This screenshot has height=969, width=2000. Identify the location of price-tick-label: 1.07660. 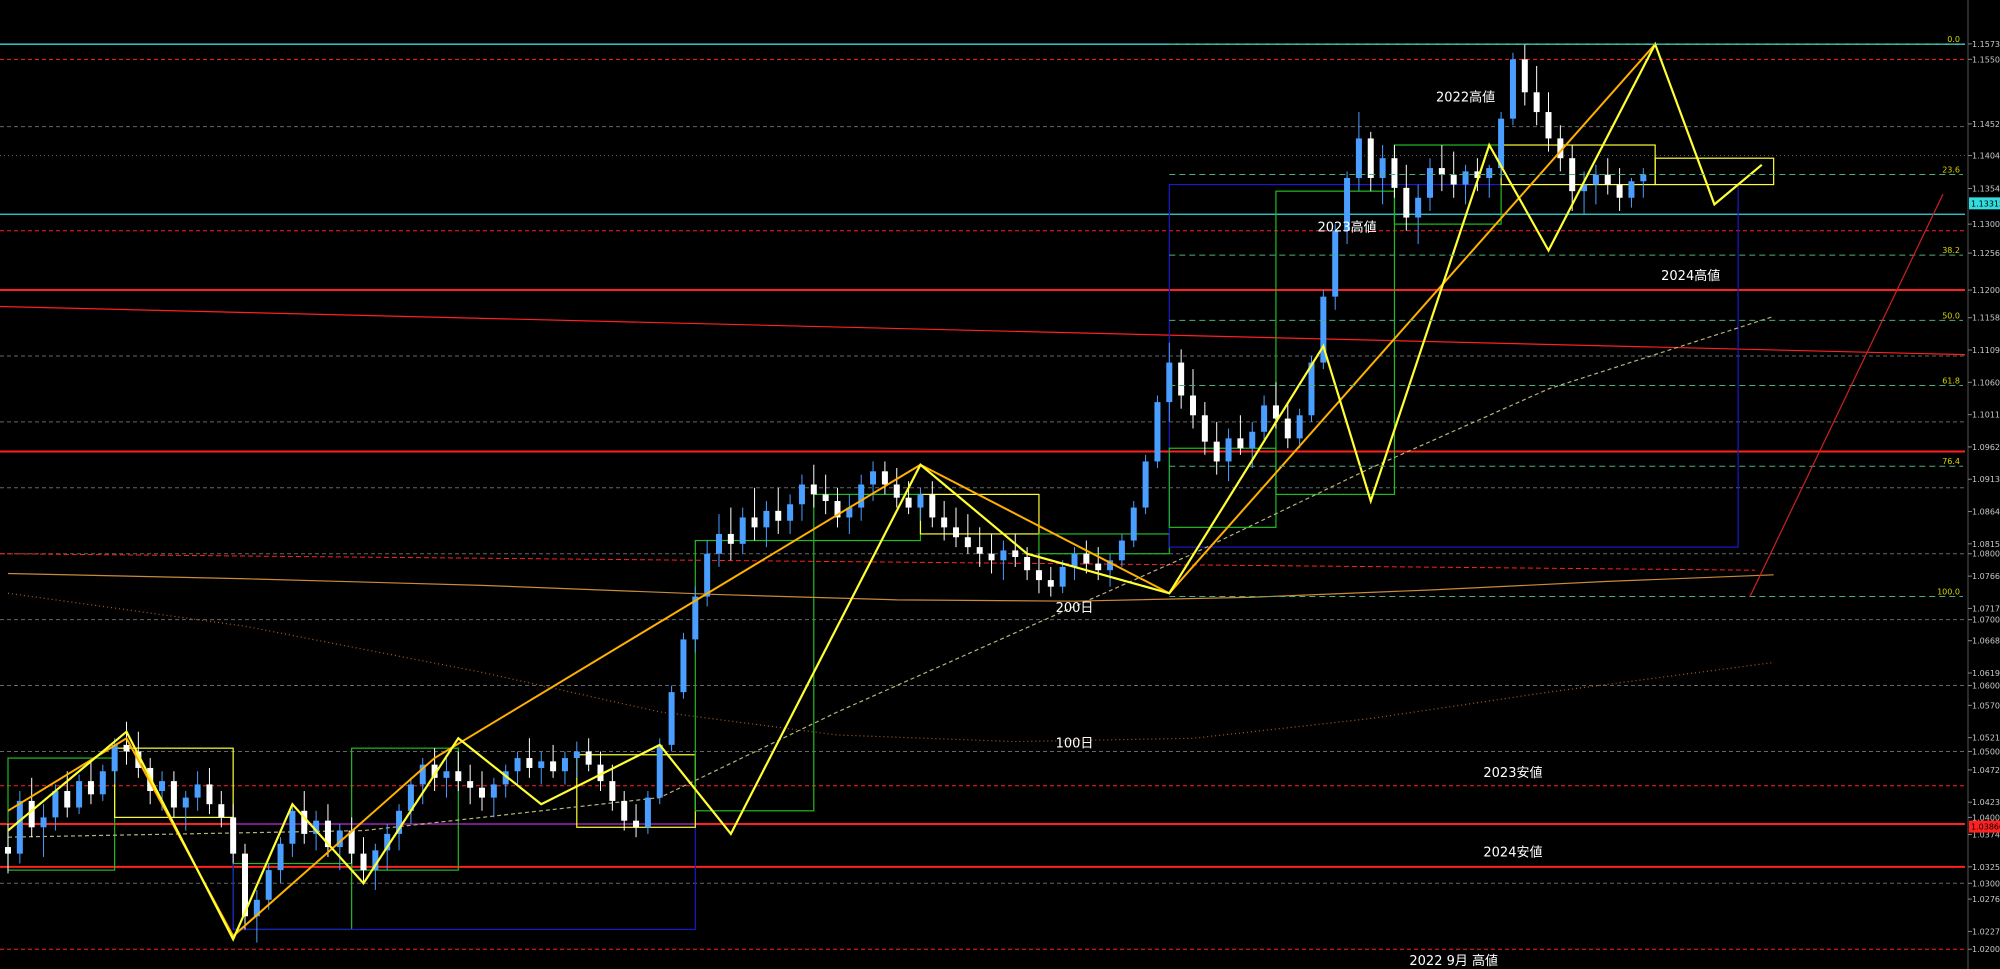
(1986, 576).